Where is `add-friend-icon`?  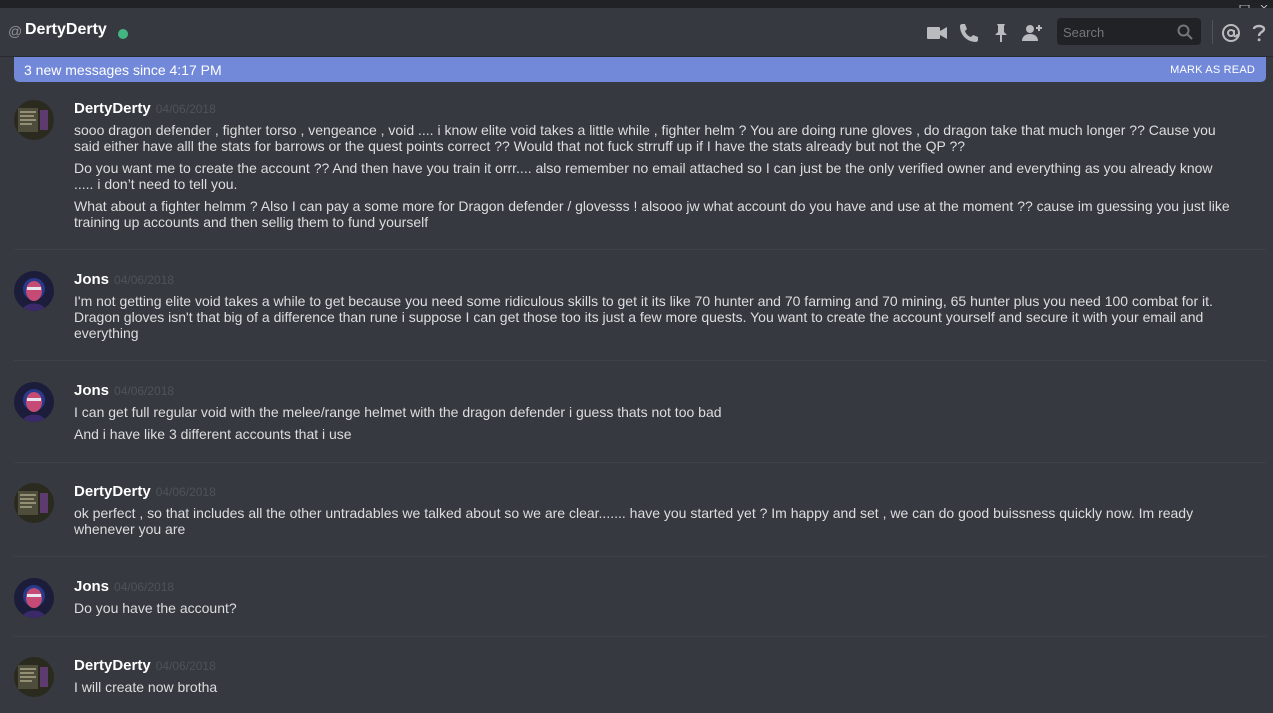 add-friend-icon is located at coordinates (1032, 33).